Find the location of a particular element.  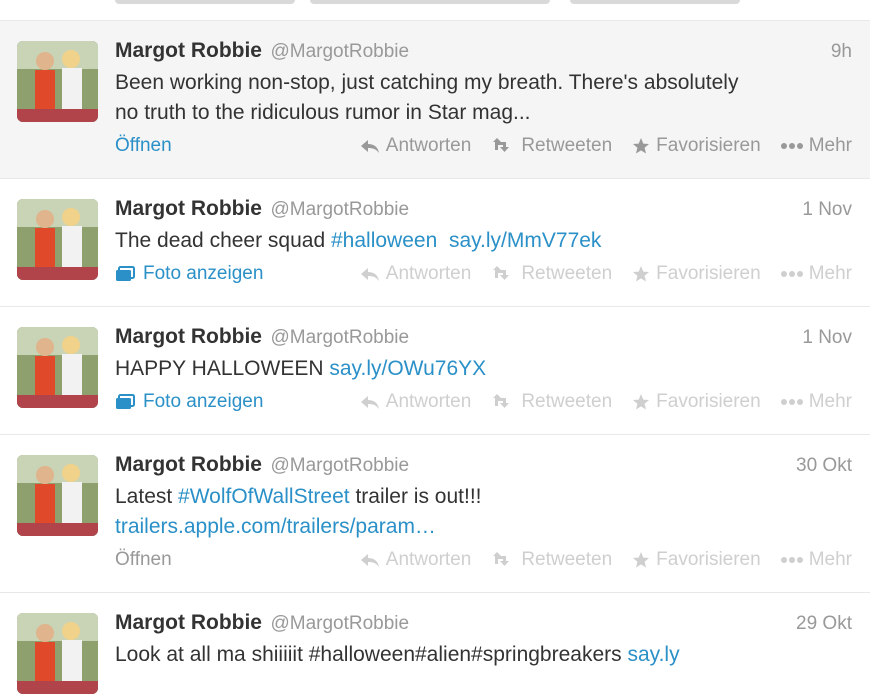

photo-icon is located at coordinates (125, 273).